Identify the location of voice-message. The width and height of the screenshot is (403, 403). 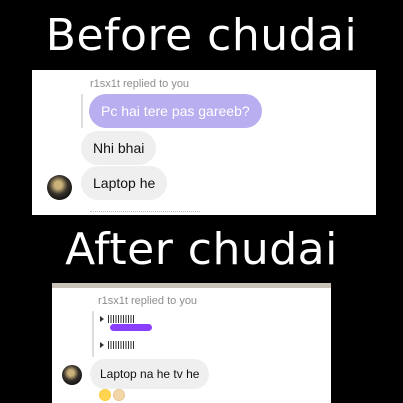
(117, 345).